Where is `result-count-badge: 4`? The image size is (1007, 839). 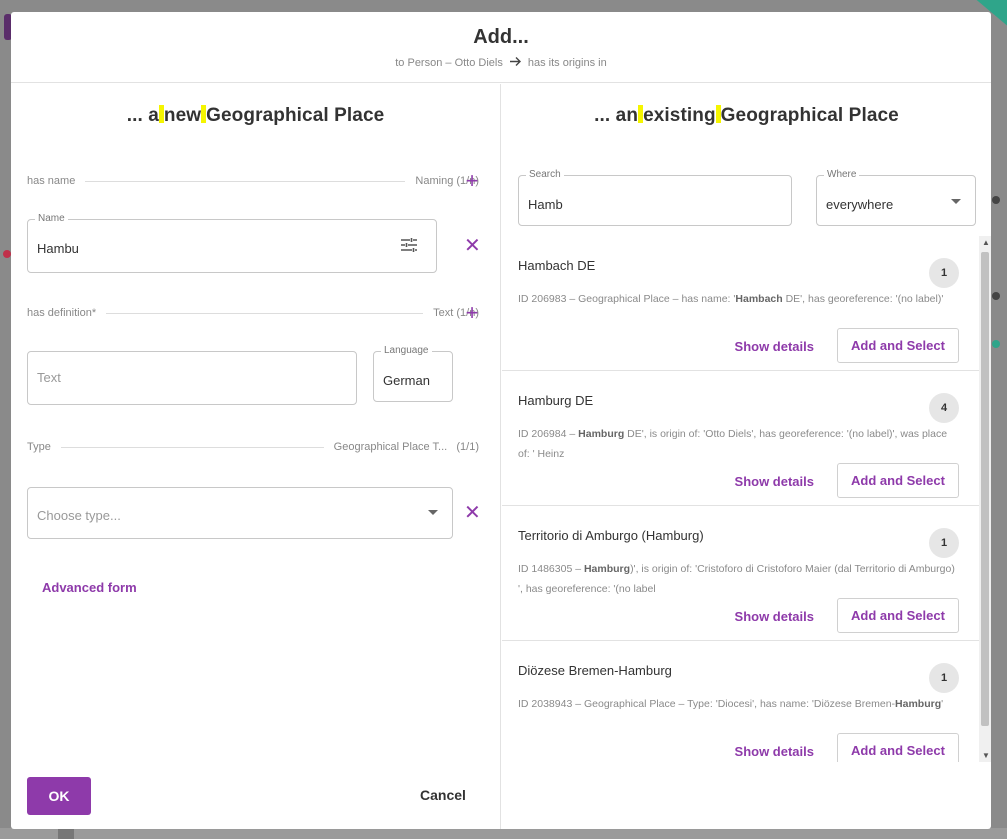
result-count-badge: 4 is located at coordinates (944, 408).